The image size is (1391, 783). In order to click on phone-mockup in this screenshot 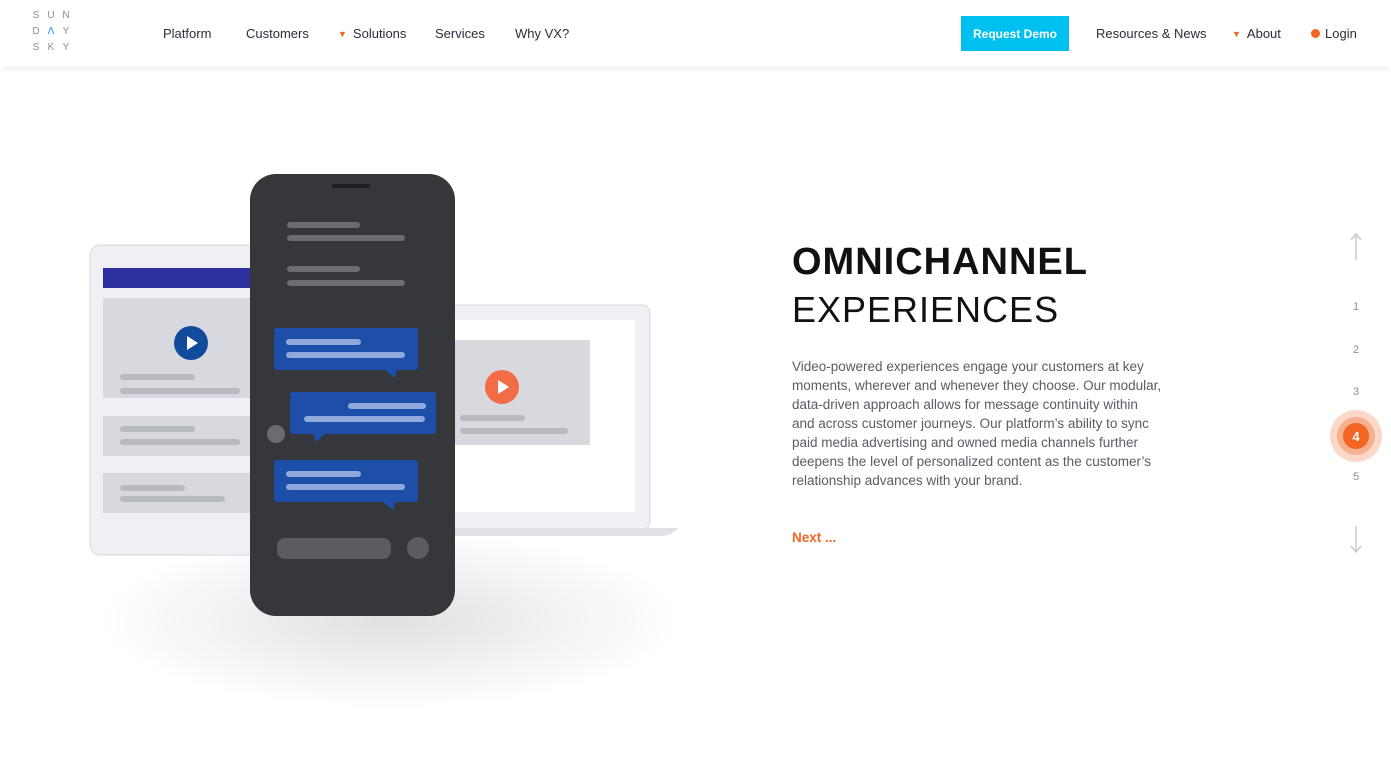, I will do `click(352, 395)`.